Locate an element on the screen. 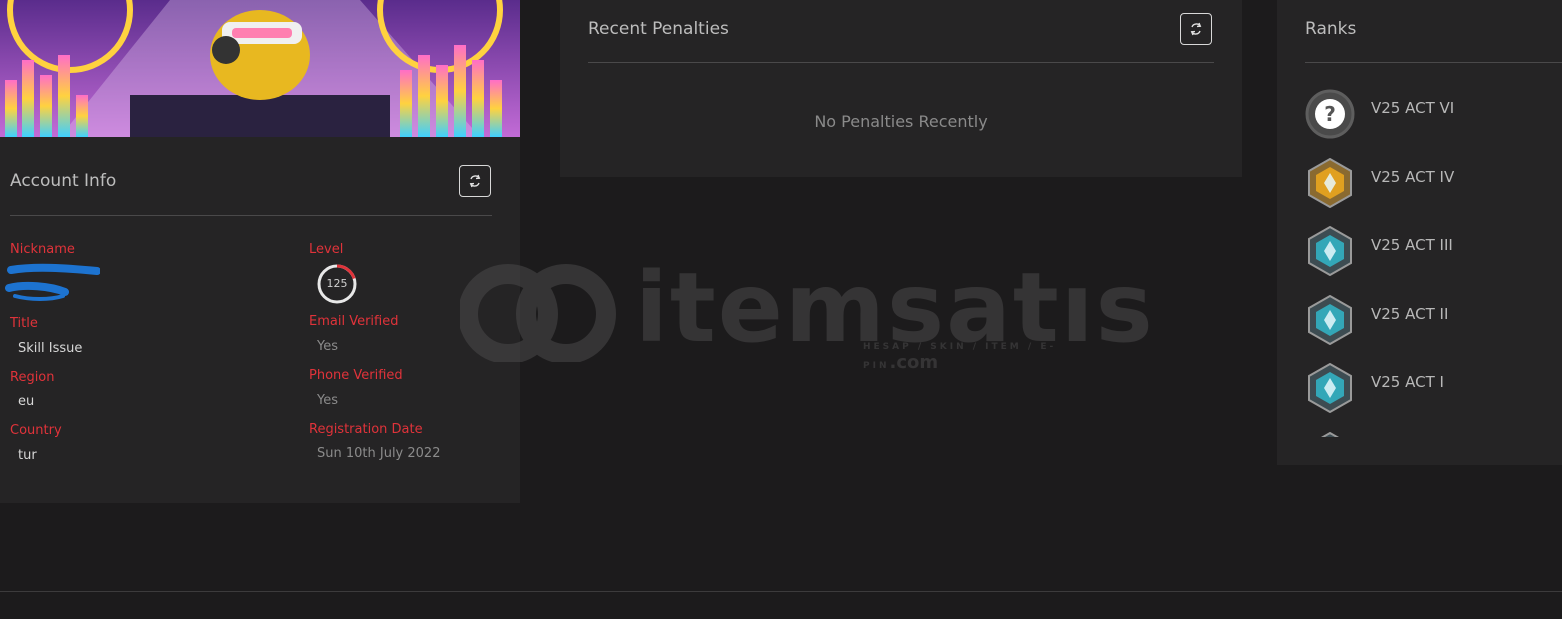  region-value: eu is located at coordinates (26, 401).